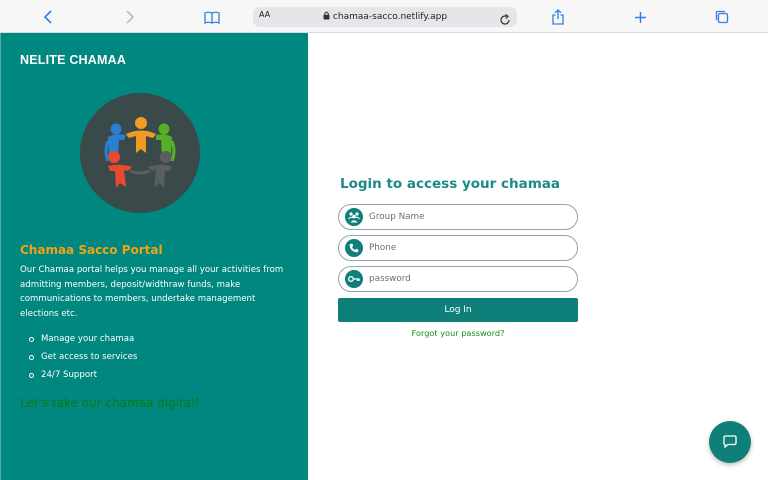 This screenshot has height=480, width=768. Describe the element at coordinates (458, 333) in the screenshot. I see `forgot-password-link: Forgot your password?` at that location.